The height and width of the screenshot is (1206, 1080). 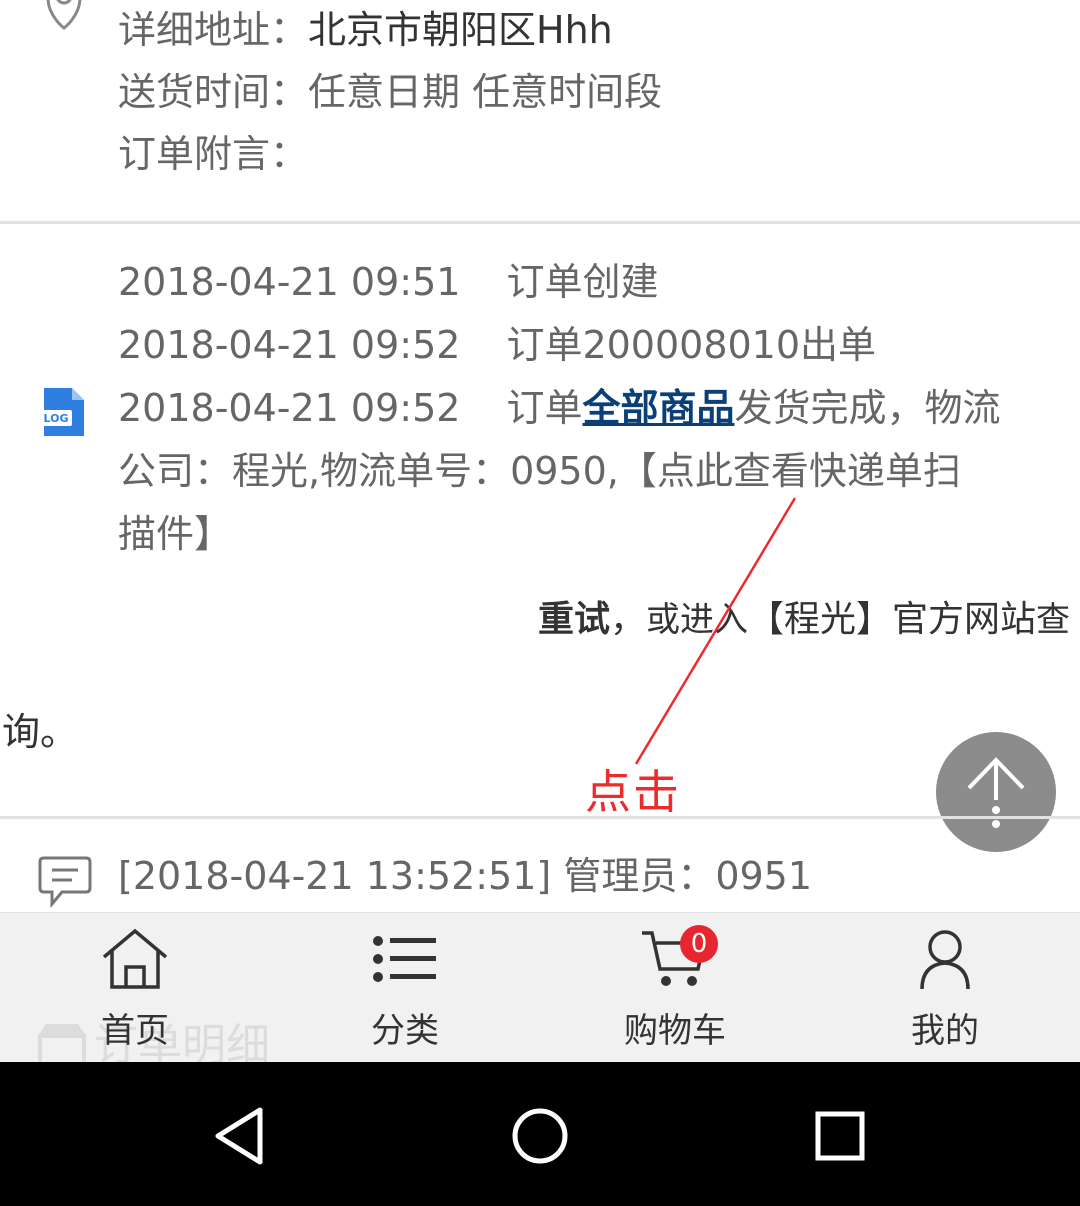 What do you see at coordinates (404, 959) in the screenshot?
I see `list-icon` at bounding box center [404, 959].